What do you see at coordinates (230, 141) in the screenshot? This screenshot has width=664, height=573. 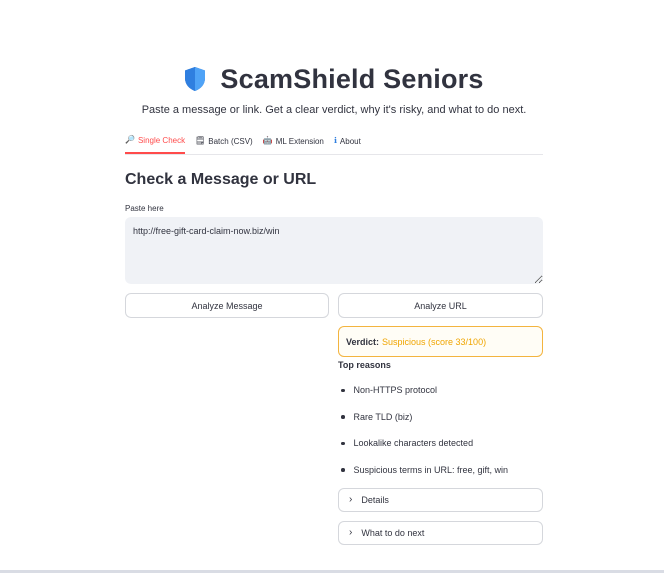 I see `tab-label: Batch (CSV)` at bounding box center [230, 141].